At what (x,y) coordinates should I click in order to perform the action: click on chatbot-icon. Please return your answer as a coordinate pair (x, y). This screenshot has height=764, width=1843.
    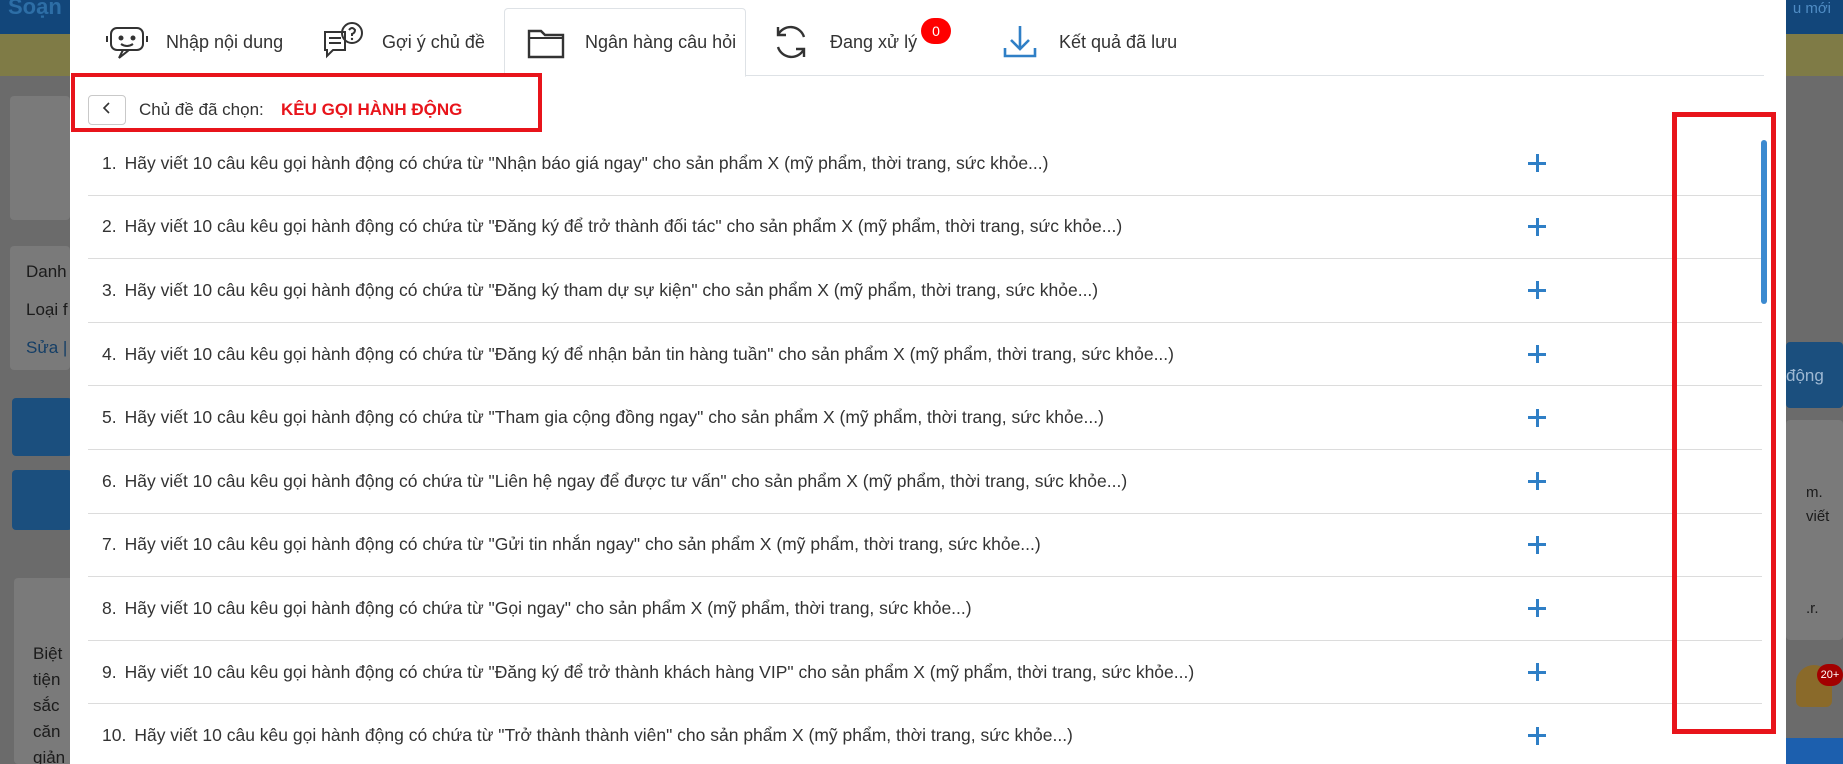
    Looking at the image, I should click on (127, 42).